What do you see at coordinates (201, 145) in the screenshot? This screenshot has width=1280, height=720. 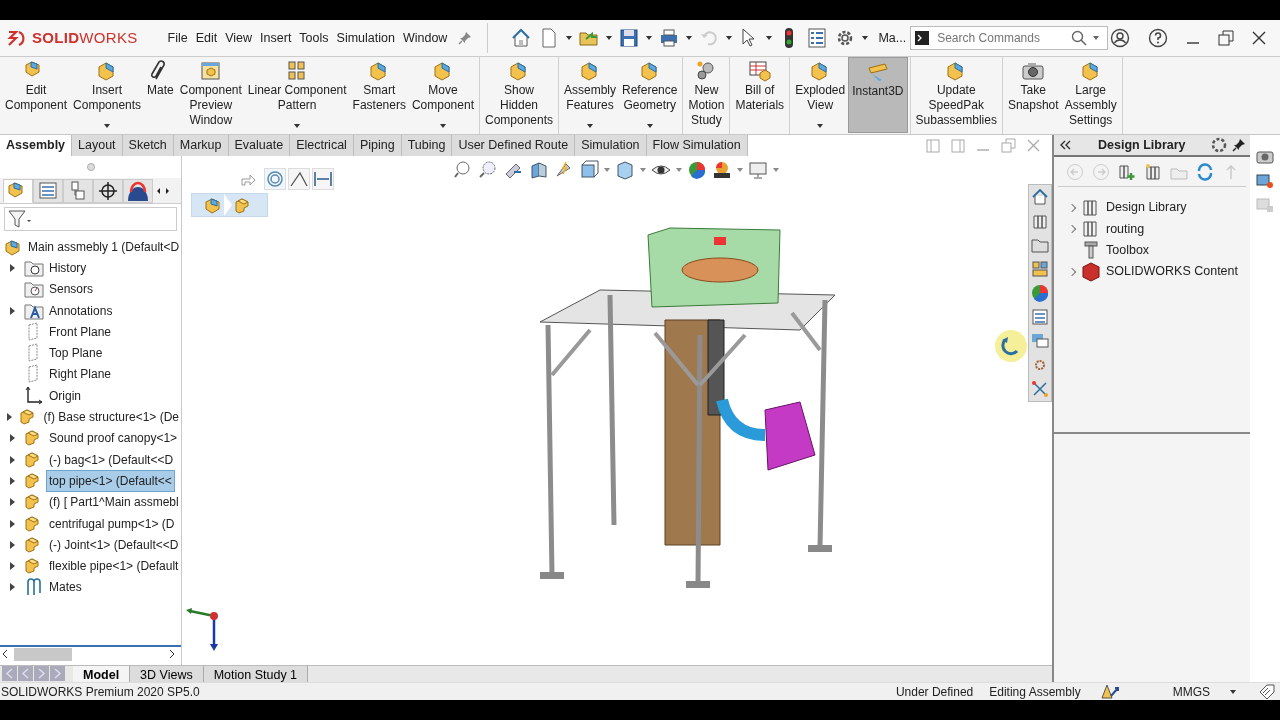 I see `command-tab: Markup` at bounding box center [201, 145].